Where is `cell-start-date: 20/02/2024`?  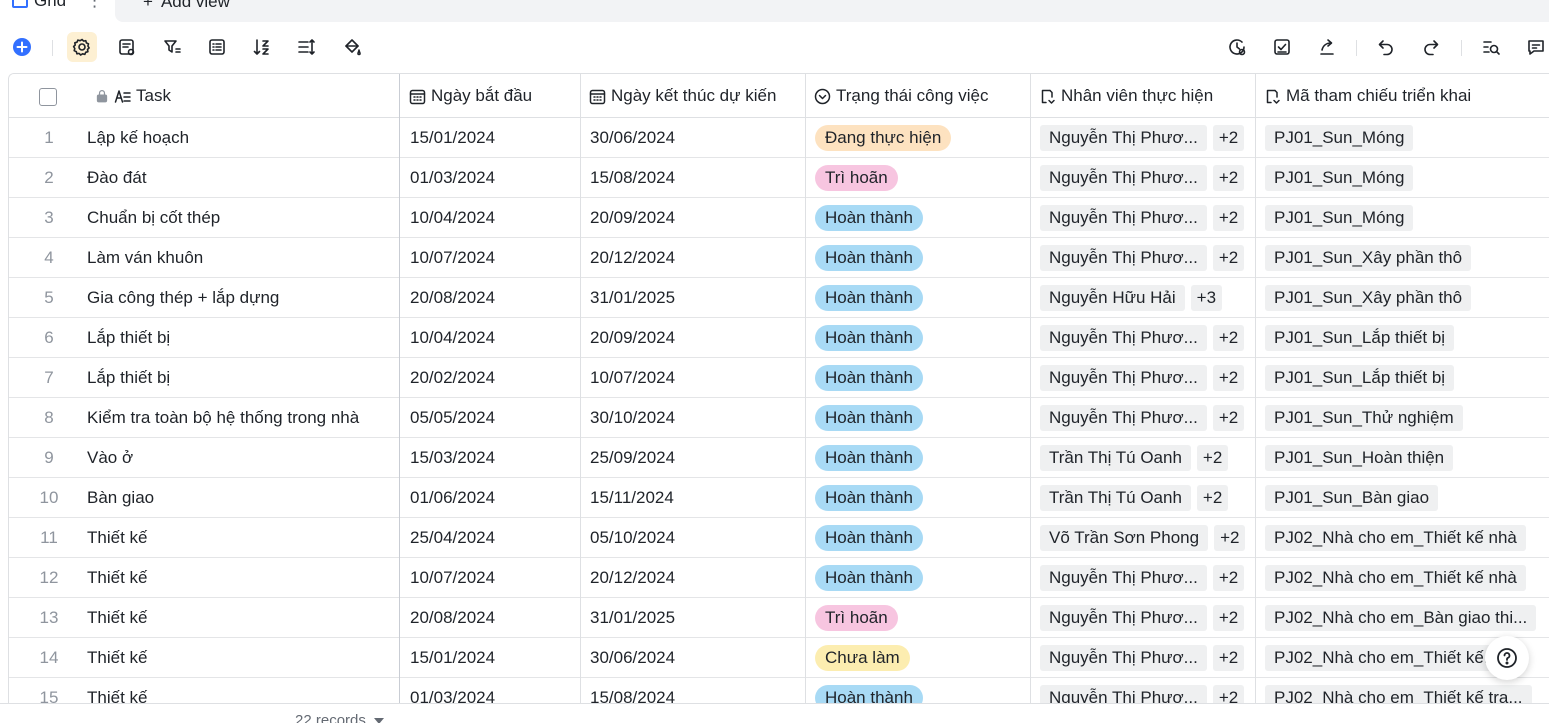
cell-start-date: 20/02/2024 is located at coordinates (499, 377).